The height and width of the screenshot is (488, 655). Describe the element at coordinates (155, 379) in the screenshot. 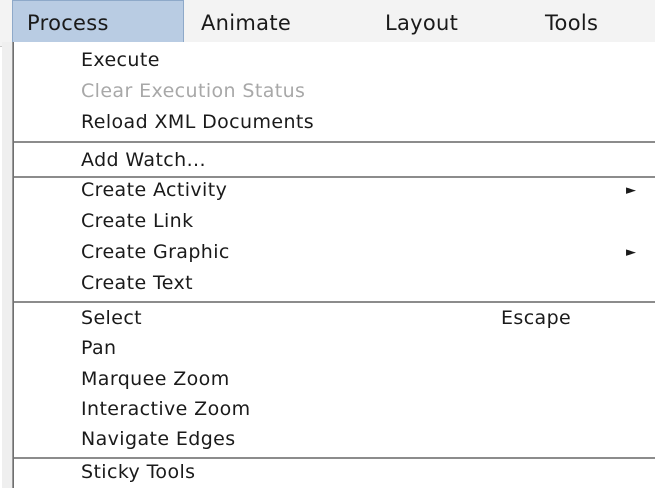

I see `menu-item-label: Marquee Zoom` at that location.